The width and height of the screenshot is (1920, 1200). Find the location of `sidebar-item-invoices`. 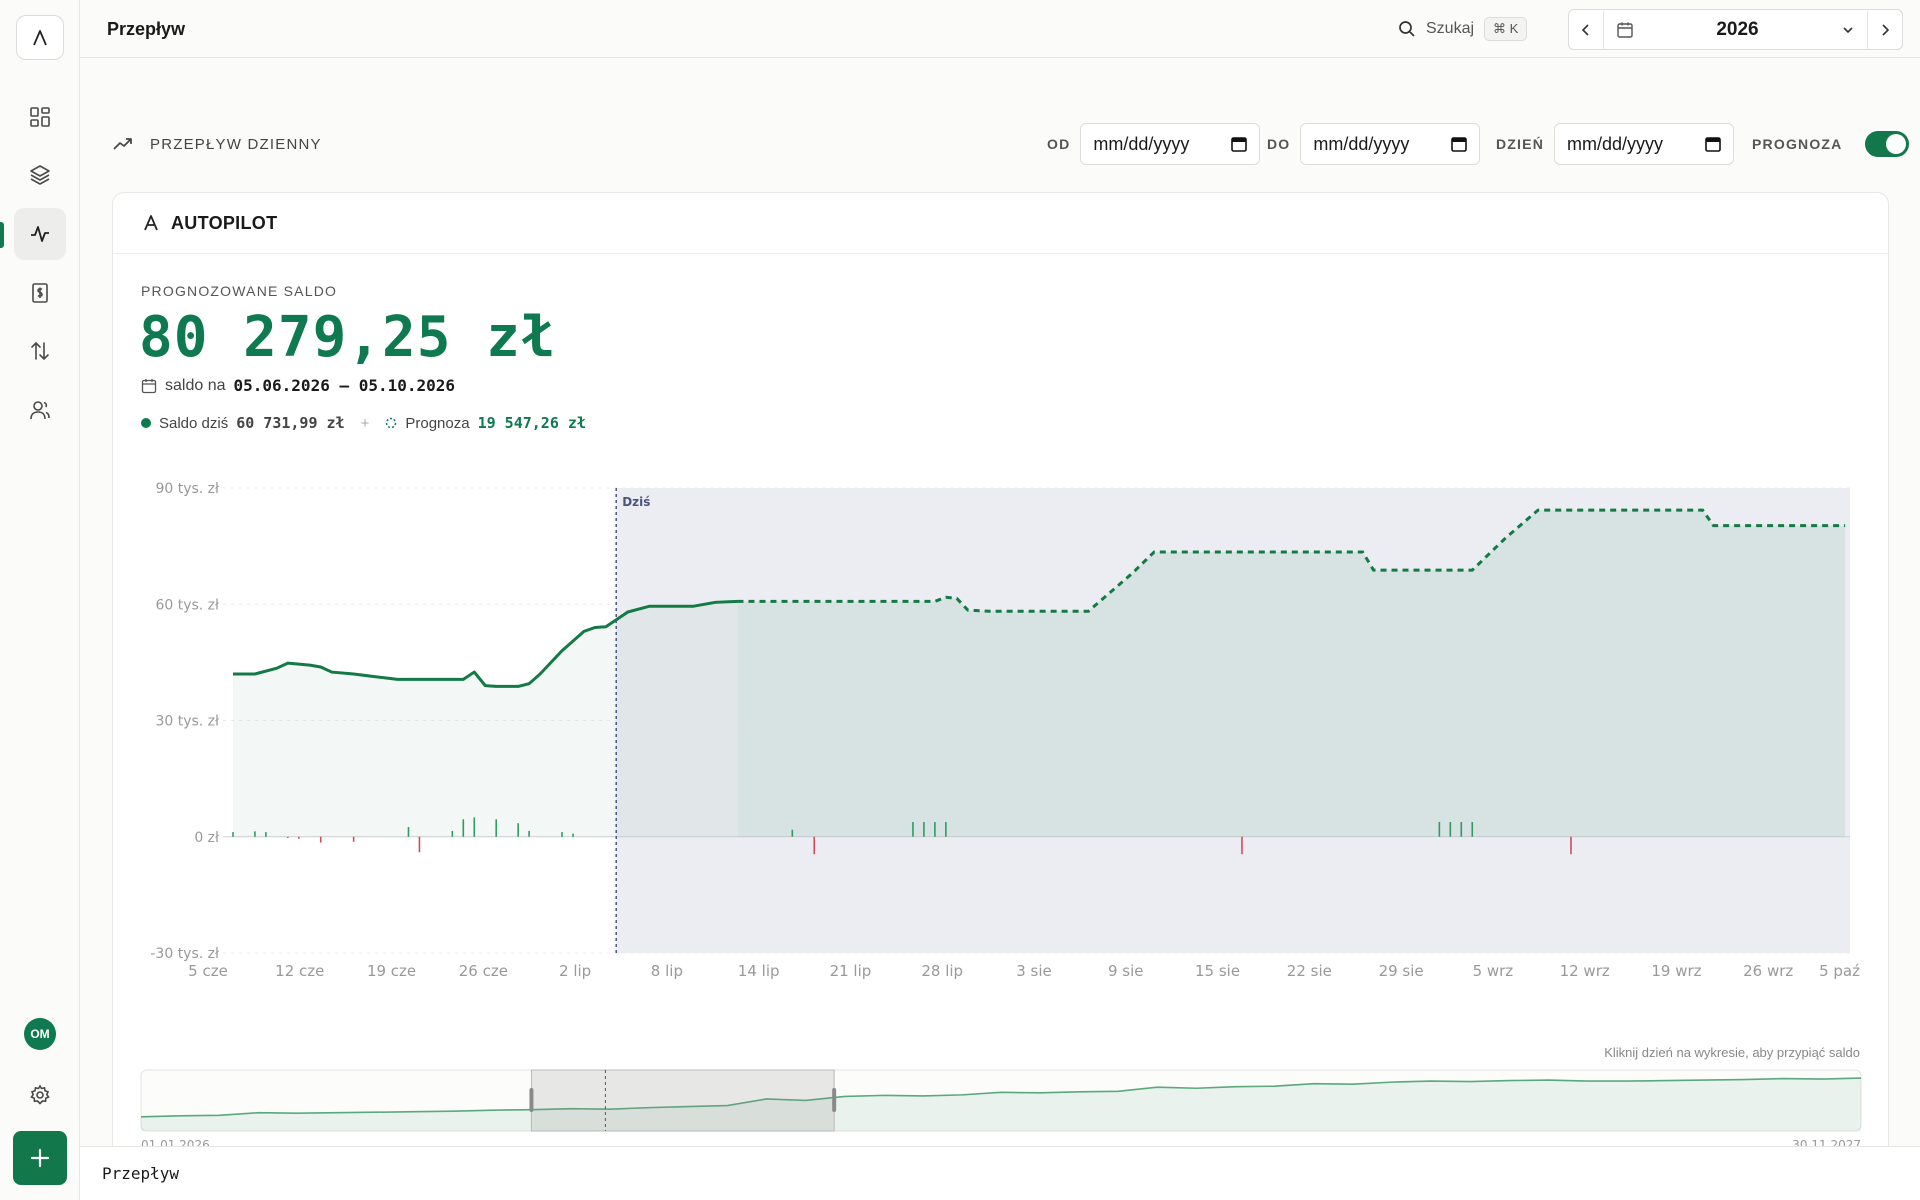

sidebar-item-invoices is located at coordinates (40, 293).